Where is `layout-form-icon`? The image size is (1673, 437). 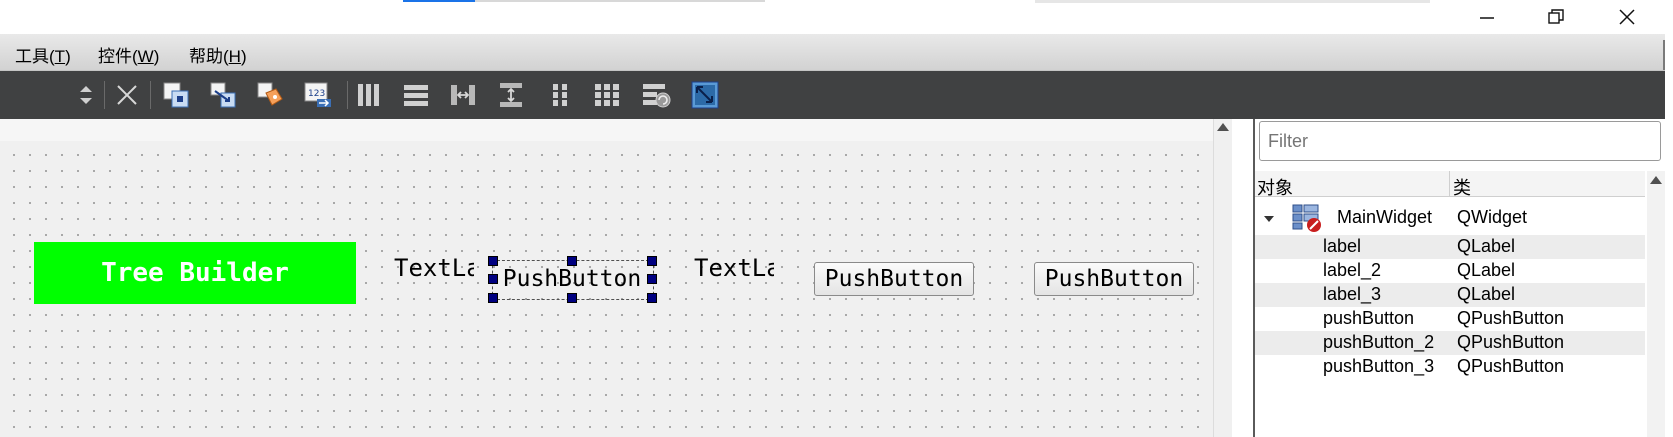
layout-form-icon is located at coordinates (560, 95).